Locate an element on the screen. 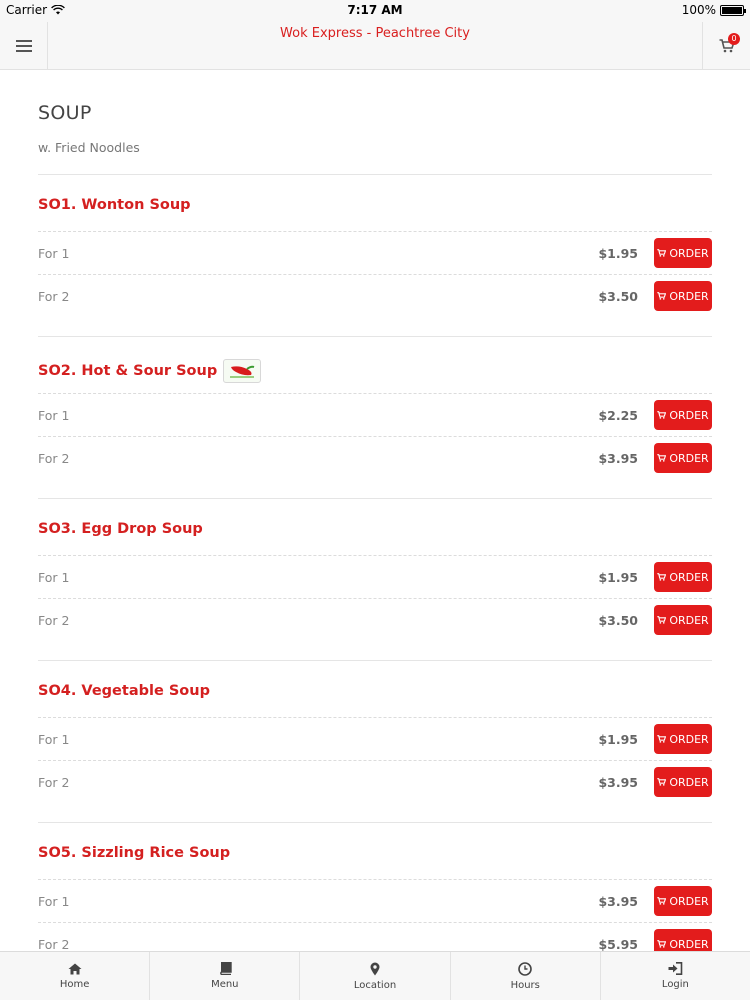 The height and width of the screenshot is (1000, 750). restaurant-title: Wok Express - Peachtree City is located at coordinates (375, 33).